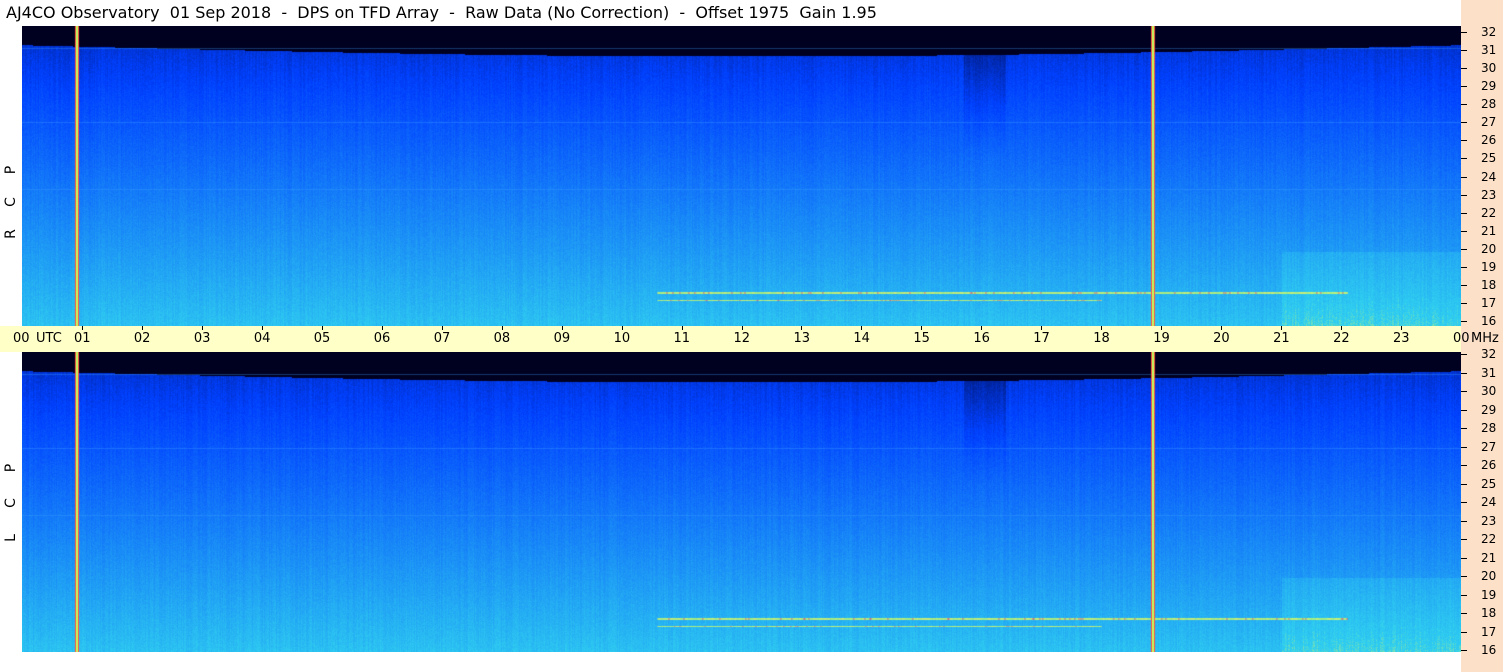 This screenshot has width=1503, height=672. What do you see at coordinates (742, 338) in the screenshot?
I see `time-tick-label: 12` at bounding box center [742, 338].